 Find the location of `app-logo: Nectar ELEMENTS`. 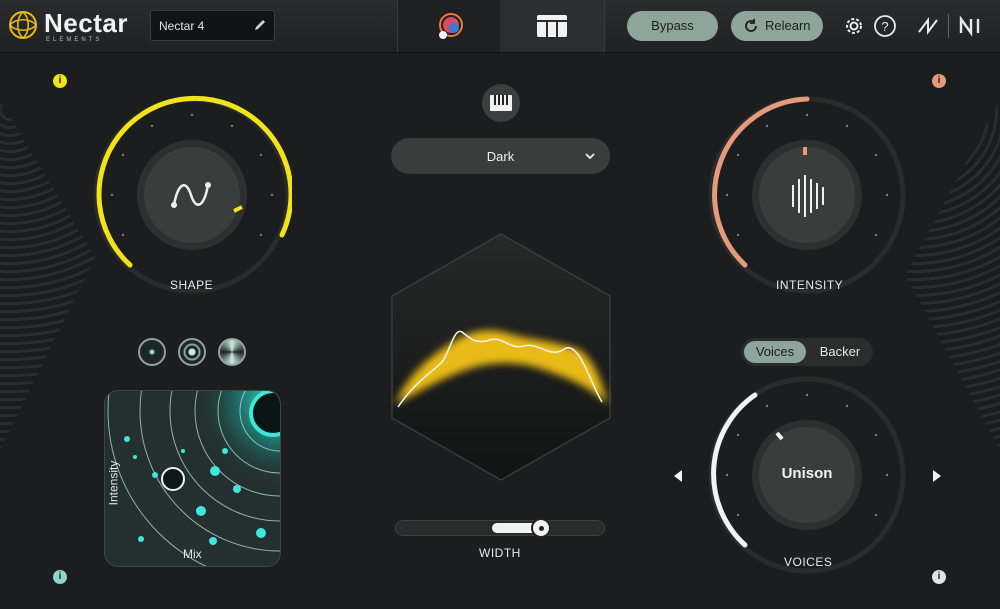

app-logo: Nectar ELEMENTS is located at coordinates (73, 27).